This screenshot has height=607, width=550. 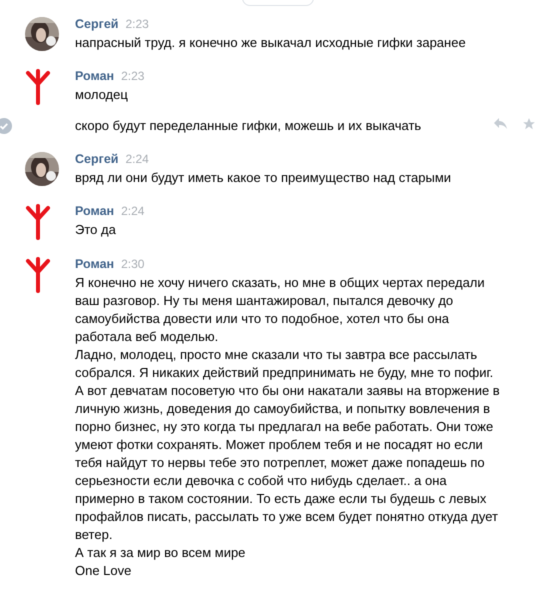 What do you see at coordinates (102, 95) in the screenshot?
I see `message-text: молодец` at bounding box center [102, 95].